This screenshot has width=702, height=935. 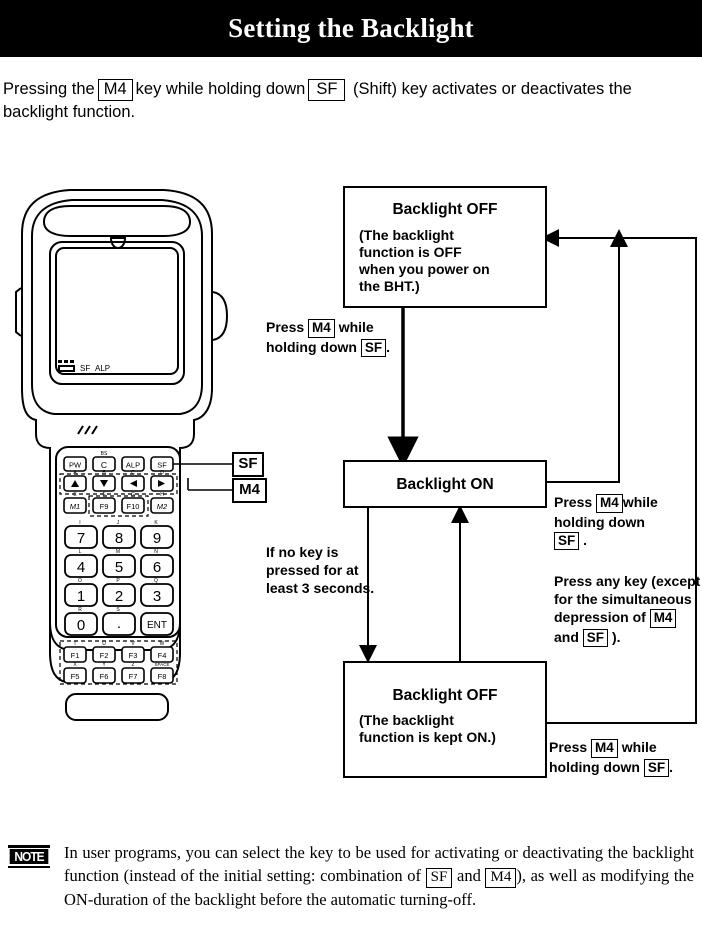 I want to click on note-text-2: and, so click(x=469, y=875).